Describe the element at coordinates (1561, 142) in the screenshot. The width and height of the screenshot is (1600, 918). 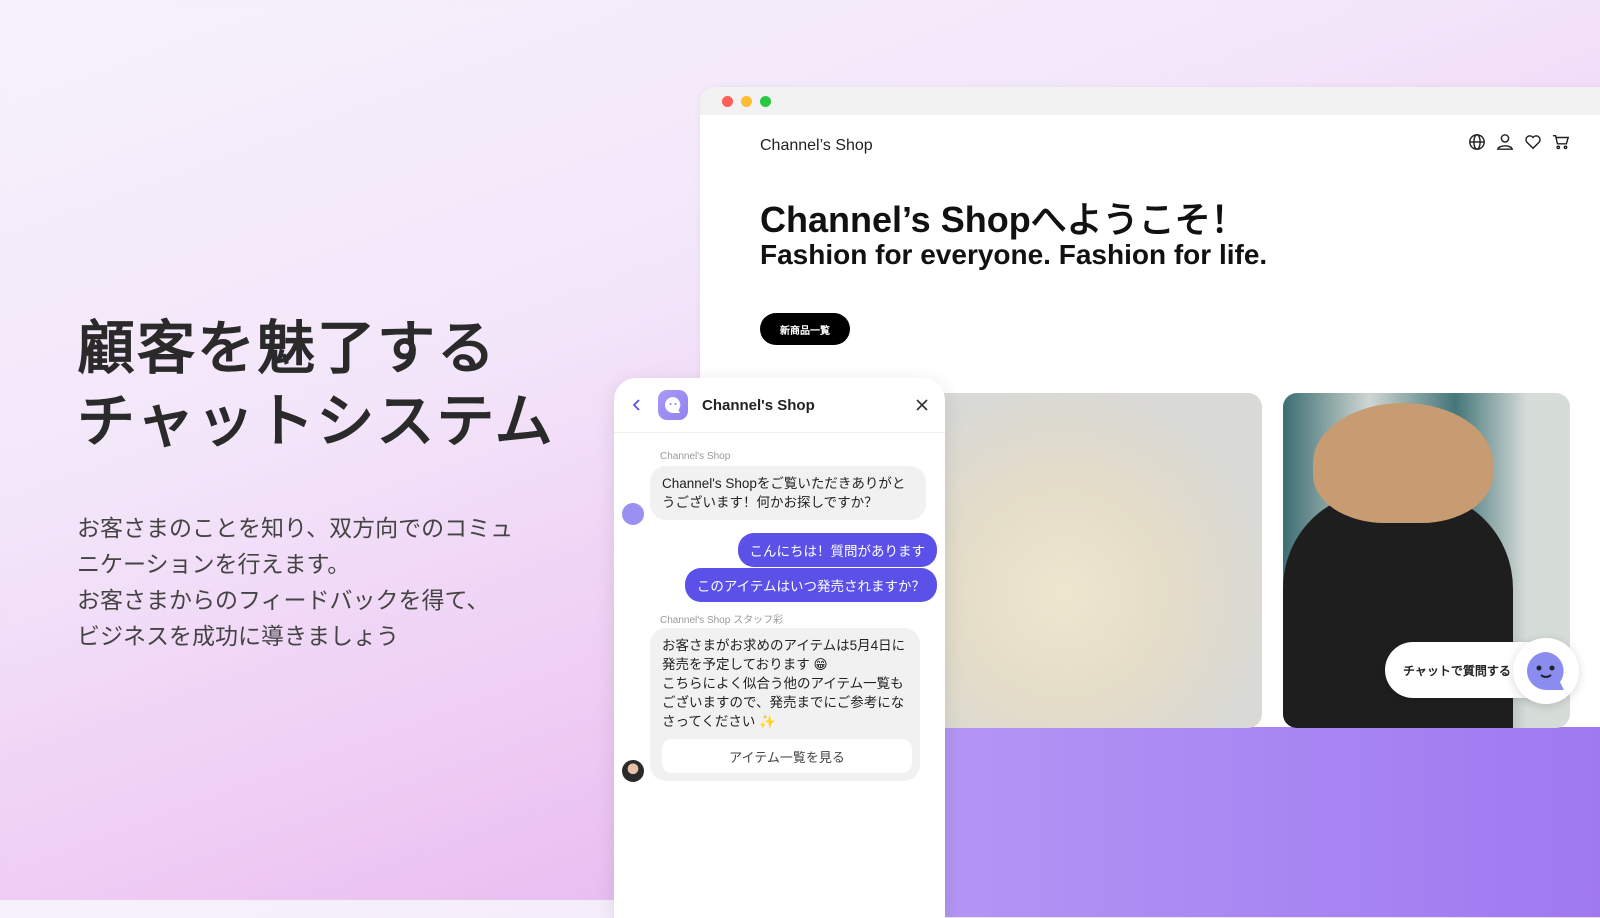
I see `cart-icon` at that location.